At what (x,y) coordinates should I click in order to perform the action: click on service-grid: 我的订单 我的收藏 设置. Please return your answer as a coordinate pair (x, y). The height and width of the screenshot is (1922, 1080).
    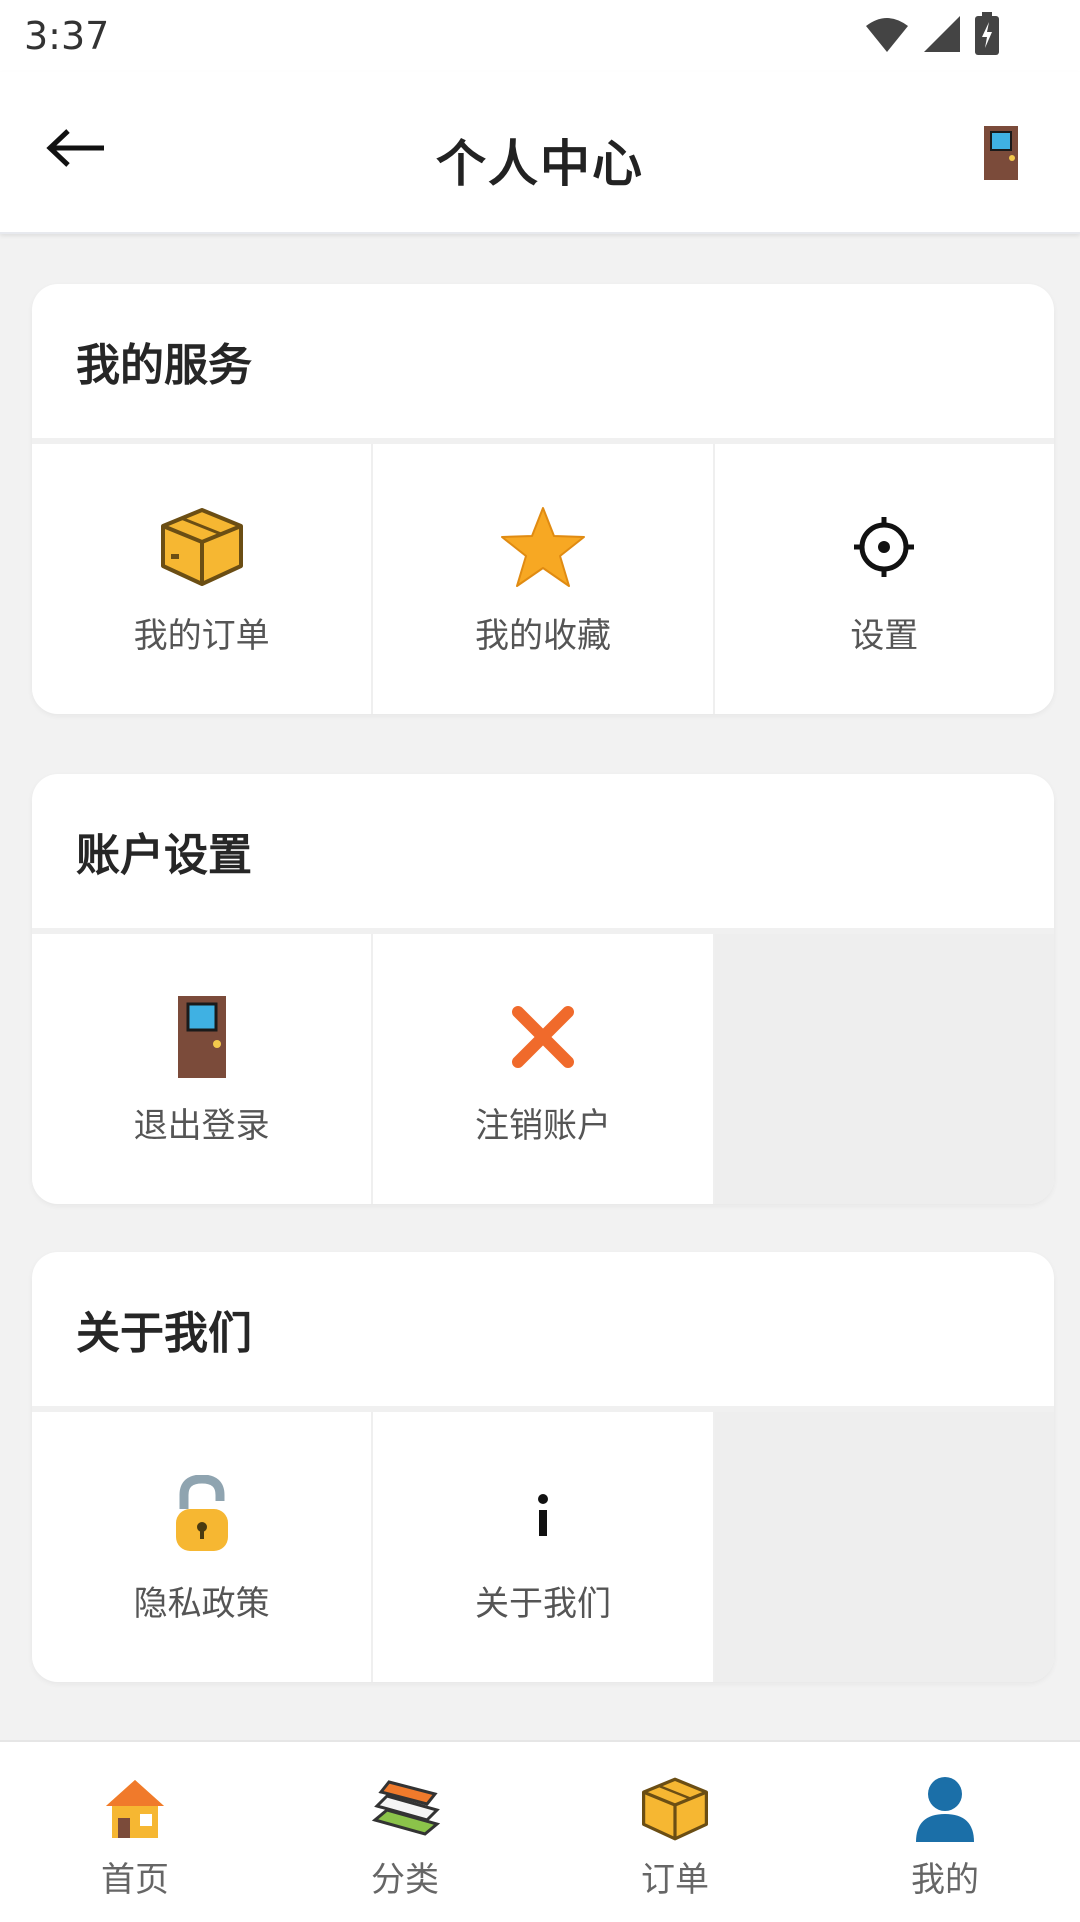
    Looking at the image, I should click on (543, 579).